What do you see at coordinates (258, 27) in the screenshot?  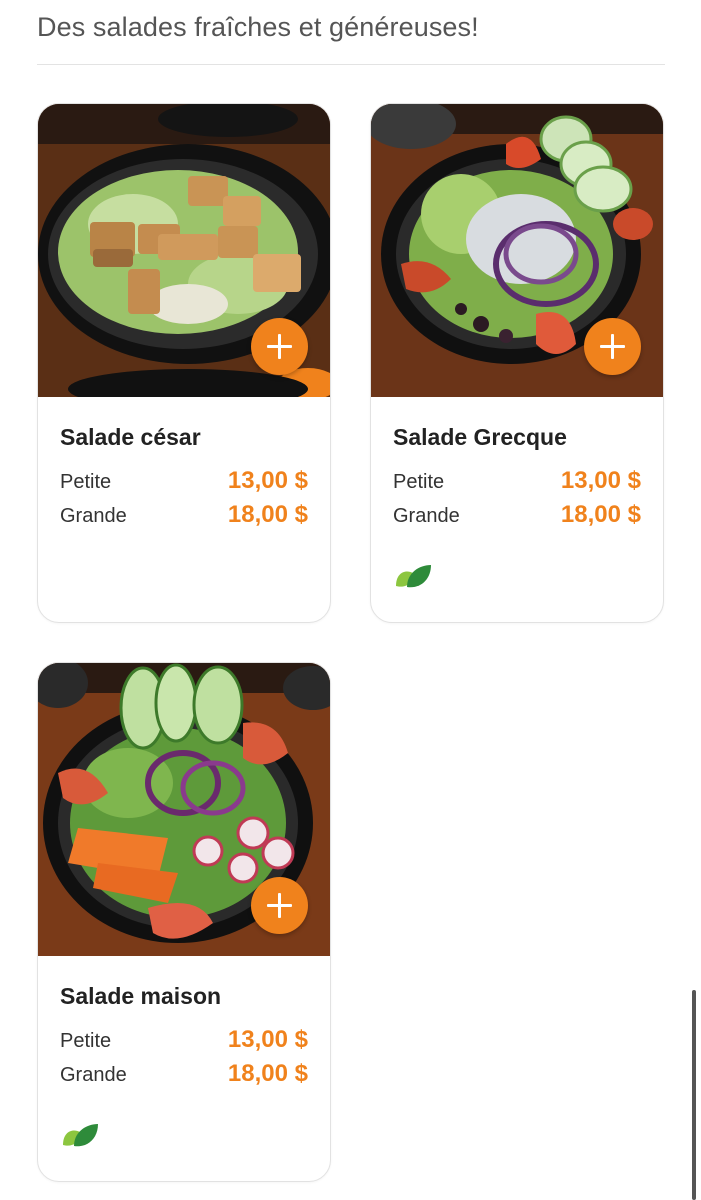 I see `section-subtitle: Des salades fraîches et généreuses!` at bounding box center [258, 27].